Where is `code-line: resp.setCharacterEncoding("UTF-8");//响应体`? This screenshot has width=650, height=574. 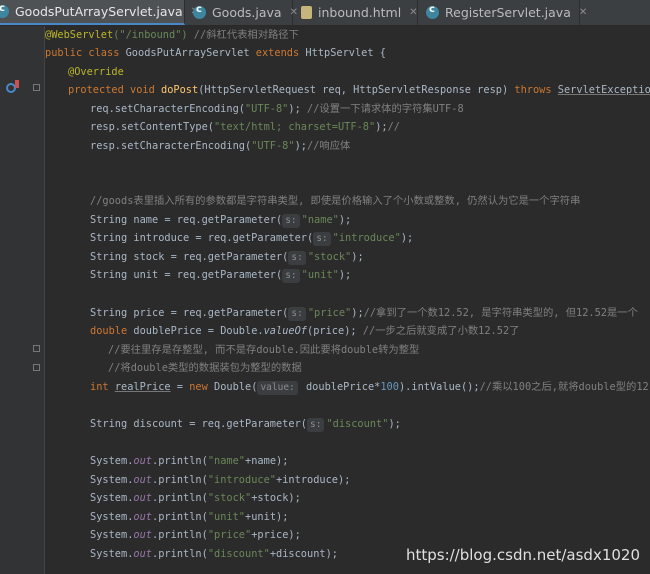 code-line: resp.setCharacterEncoding("UTF-8");//响应体 is located at coordinates (220, 146).